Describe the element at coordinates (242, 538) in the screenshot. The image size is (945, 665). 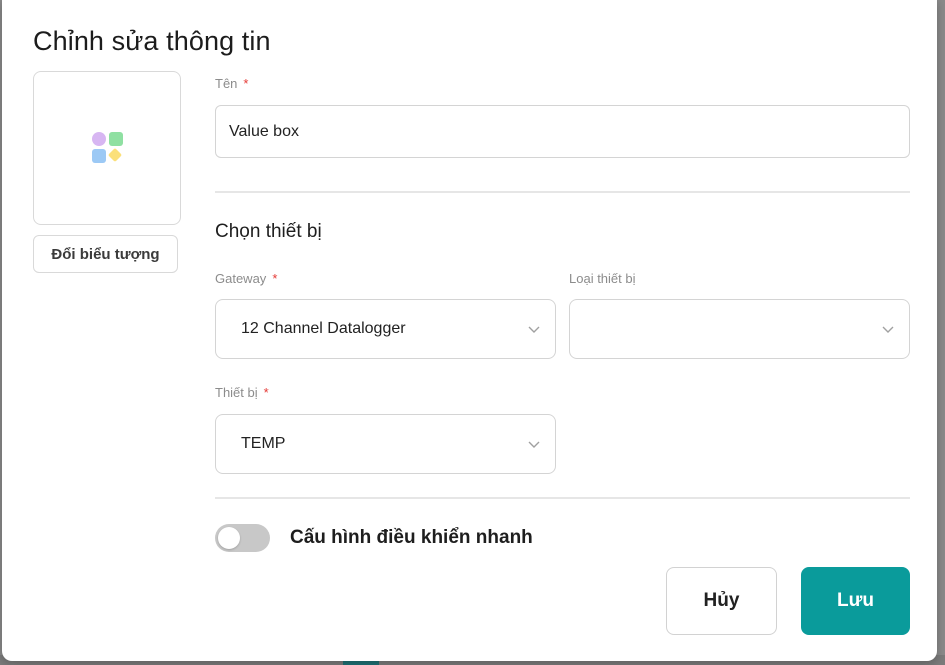
I see `quick-control-toggle` at that location.